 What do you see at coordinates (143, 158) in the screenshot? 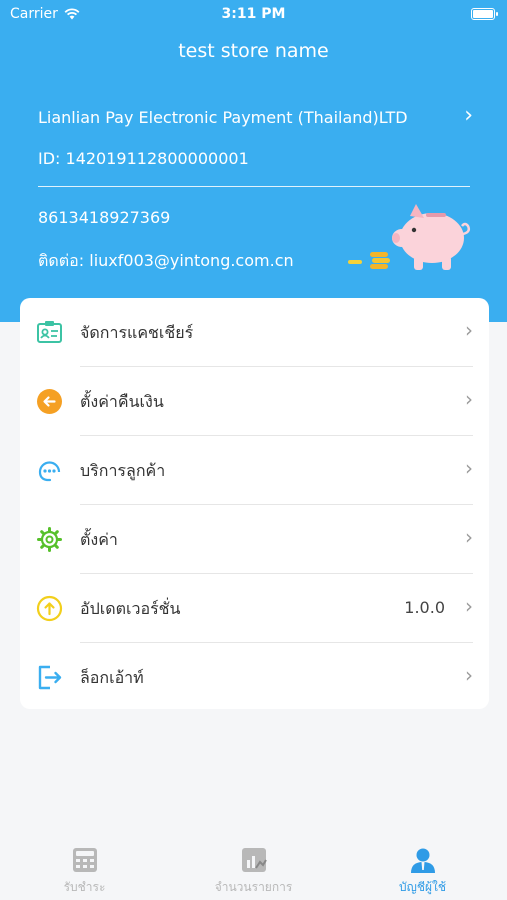
I see `merchant-id: ID: 142019112800000001` at bounding box center [143, 158].